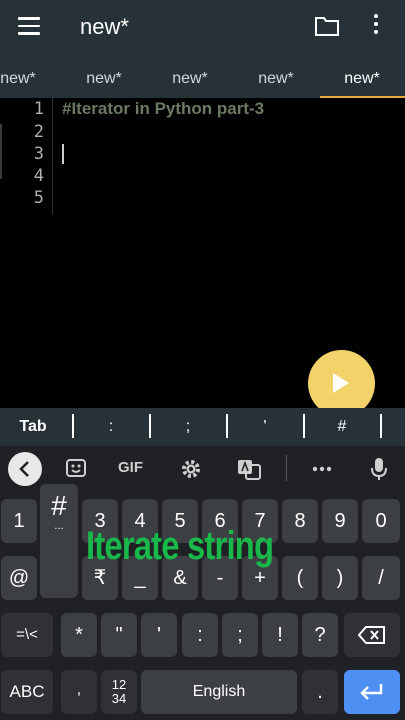 Image resolution: width=405 pixels, height=720 pixels. Describe the element at coordinates (27, 692) in the screenshot. I see `key-abc: ABC` at that location.